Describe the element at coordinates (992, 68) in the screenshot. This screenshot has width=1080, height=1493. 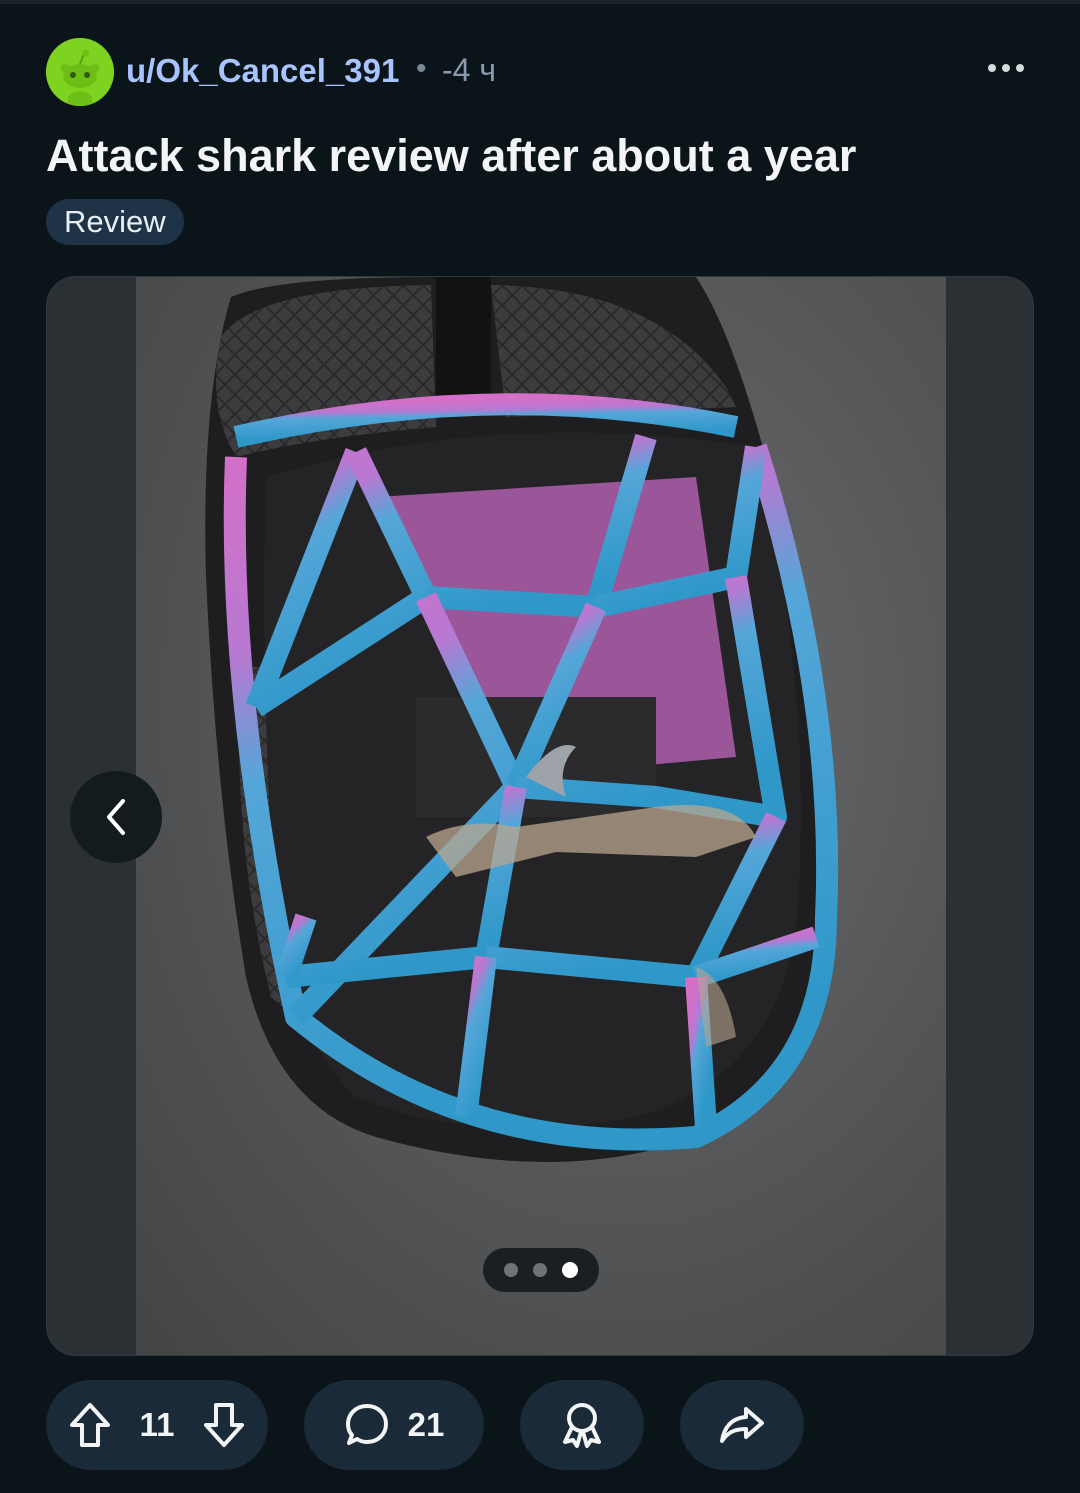
I see `more-horizontal-icon` at that location.